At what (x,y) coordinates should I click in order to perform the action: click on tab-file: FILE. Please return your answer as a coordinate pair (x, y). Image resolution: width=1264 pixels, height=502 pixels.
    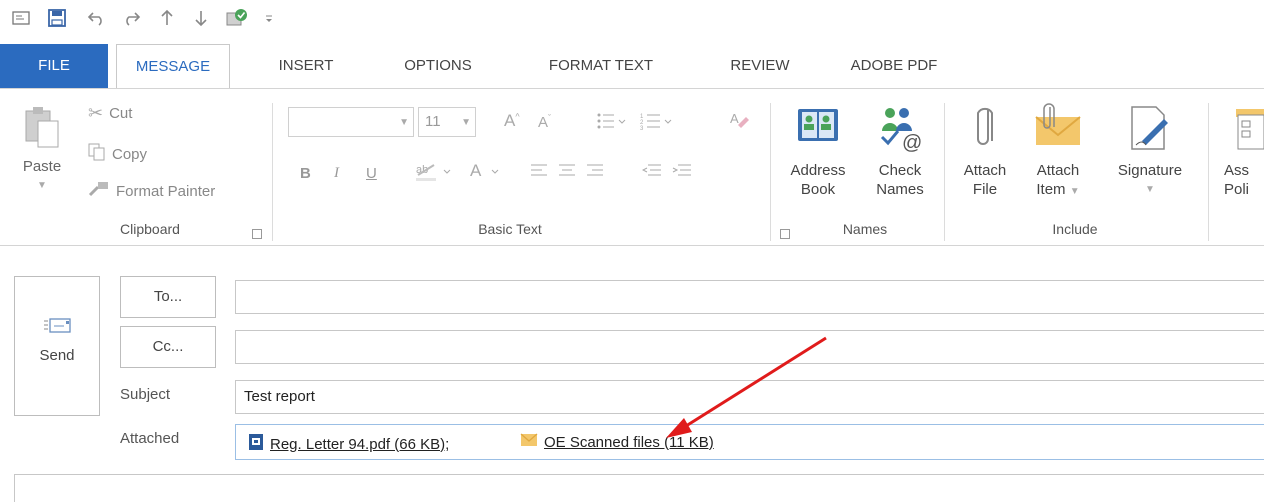
    Looking at the image, I should click on (54, 66).